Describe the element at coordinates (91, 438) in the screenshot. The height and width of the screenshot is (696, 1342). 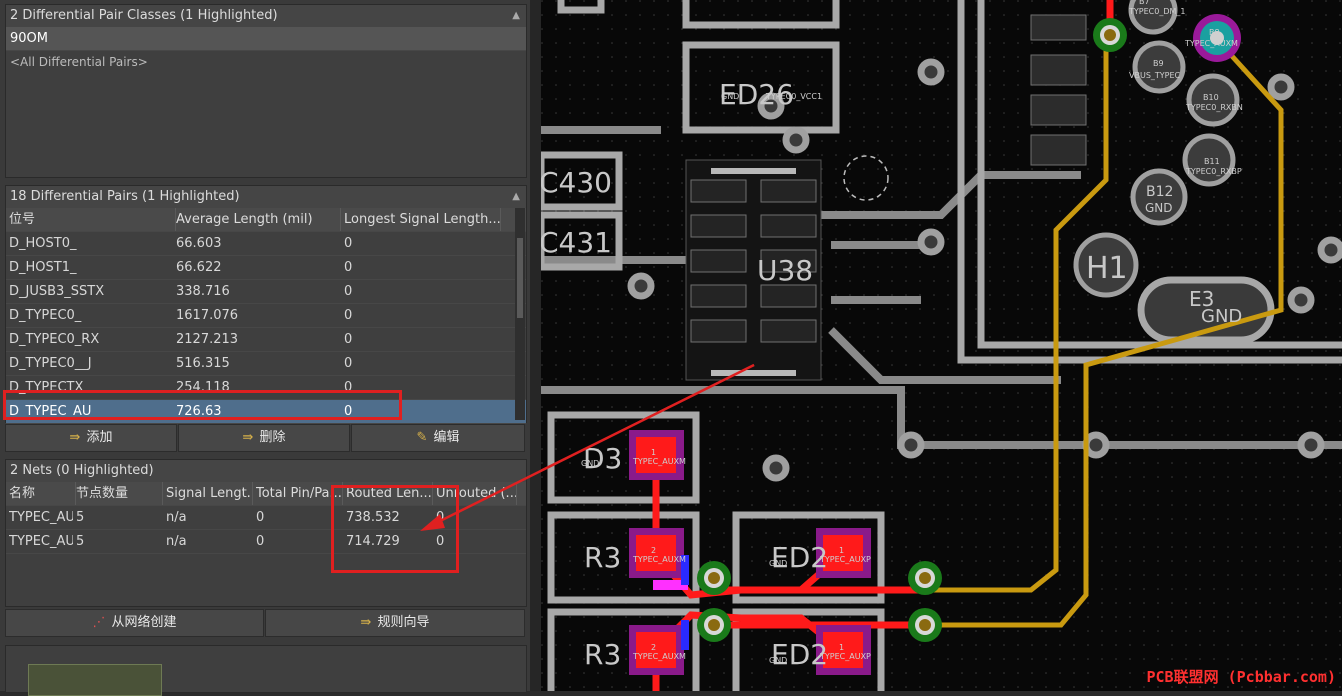
I see `add-button: ⇛ 添加` at that location.